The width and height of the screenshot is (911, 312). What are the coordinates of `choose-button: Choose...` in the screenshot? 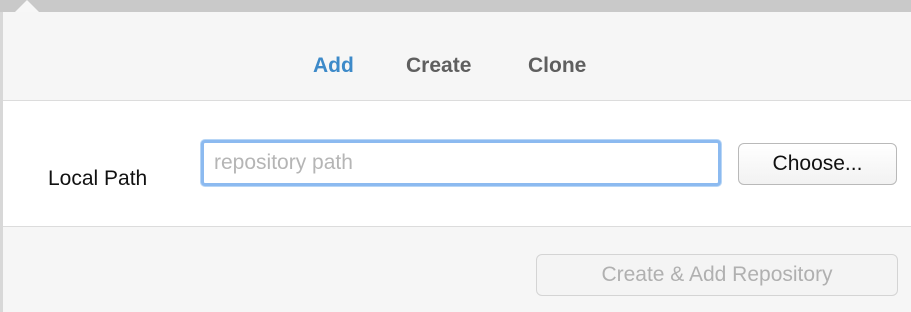 It's located at (817, 164).